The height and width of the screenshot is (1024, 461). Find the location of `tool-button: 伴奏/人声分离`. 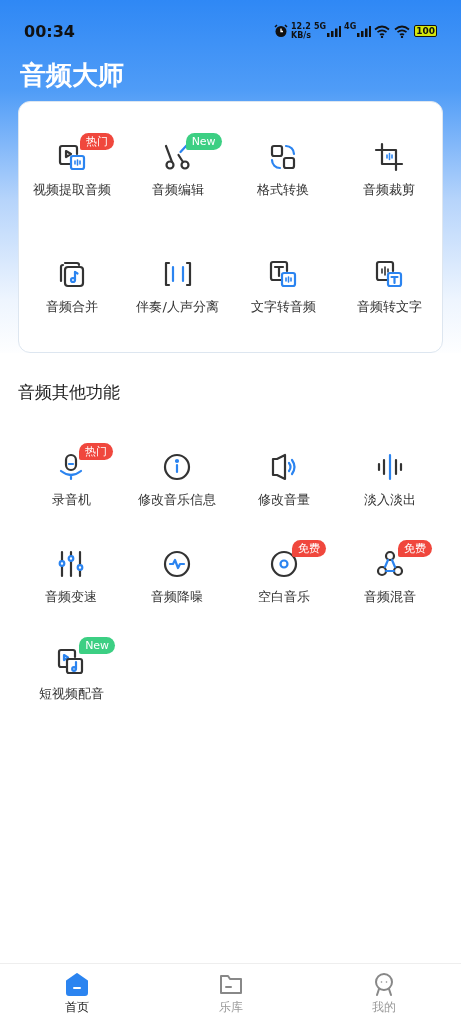

tool-button: 伴奏/人声分离 is located at coordinates (177, 287).